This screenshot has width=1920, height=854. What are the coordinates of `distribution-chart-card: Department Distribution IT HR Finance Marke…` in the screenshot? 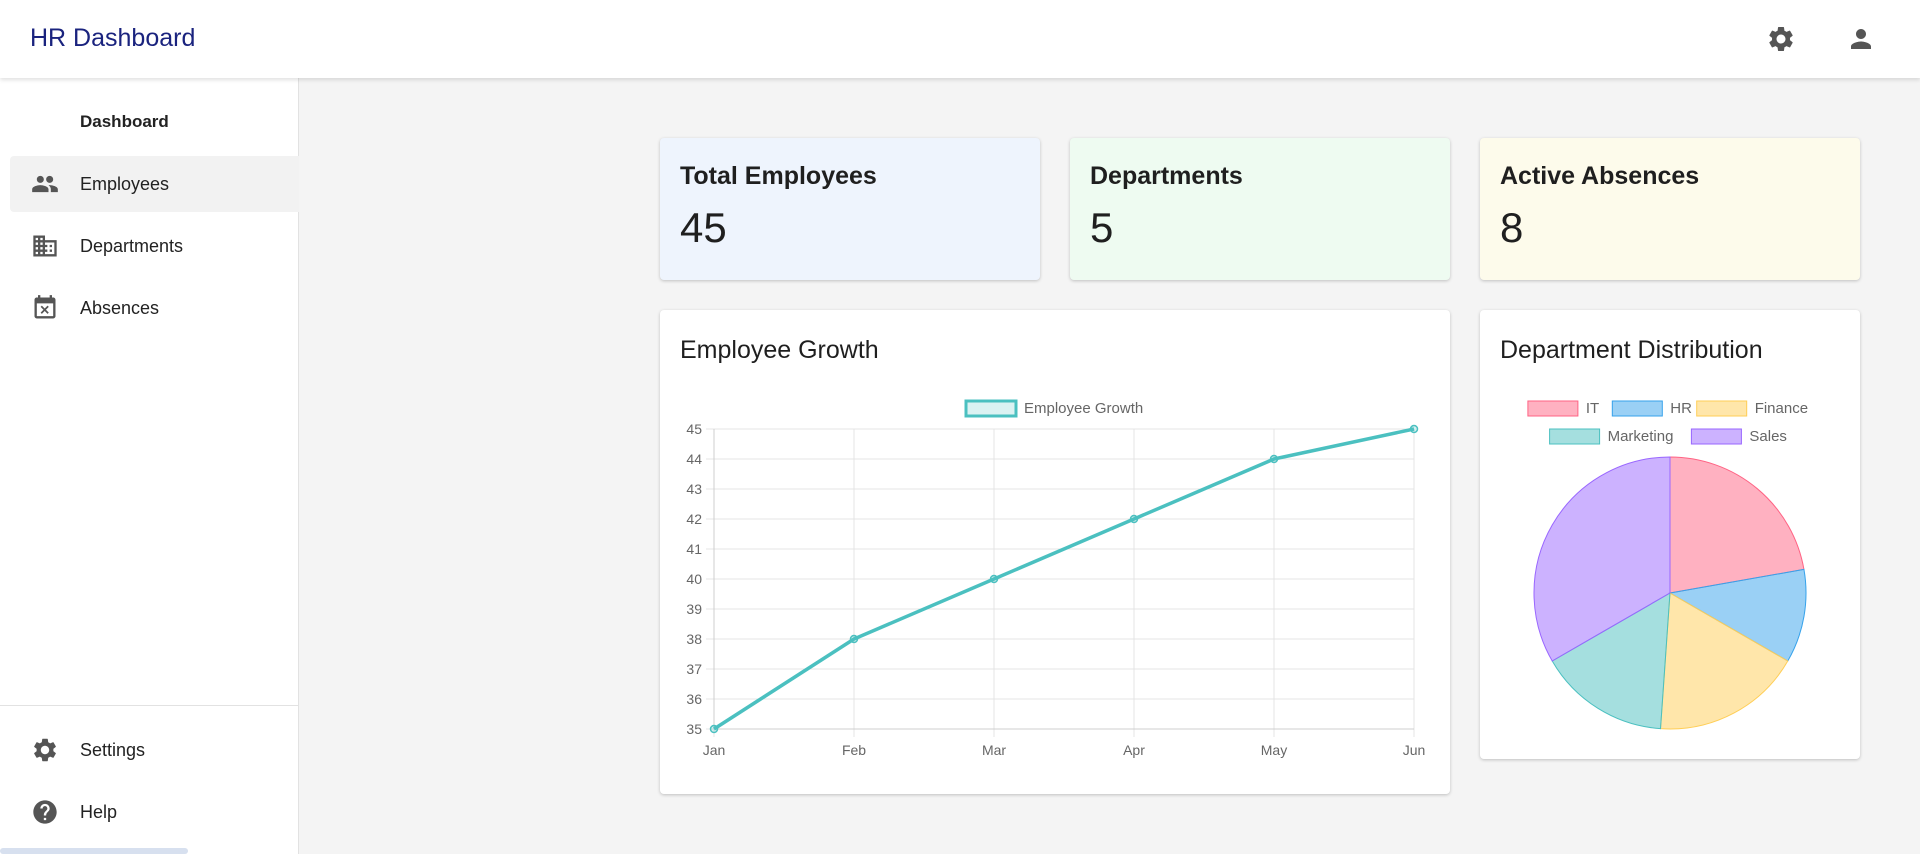 It's located at (1670, 534).